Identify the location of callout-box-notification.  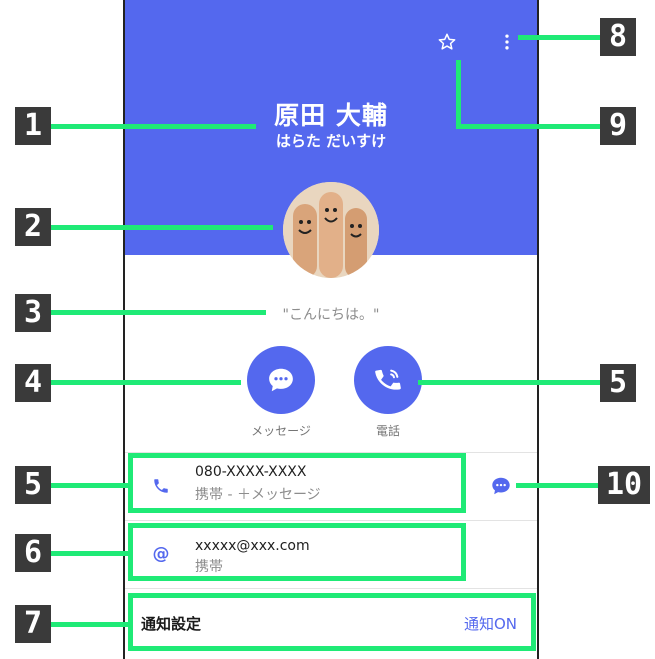
(332, 622).